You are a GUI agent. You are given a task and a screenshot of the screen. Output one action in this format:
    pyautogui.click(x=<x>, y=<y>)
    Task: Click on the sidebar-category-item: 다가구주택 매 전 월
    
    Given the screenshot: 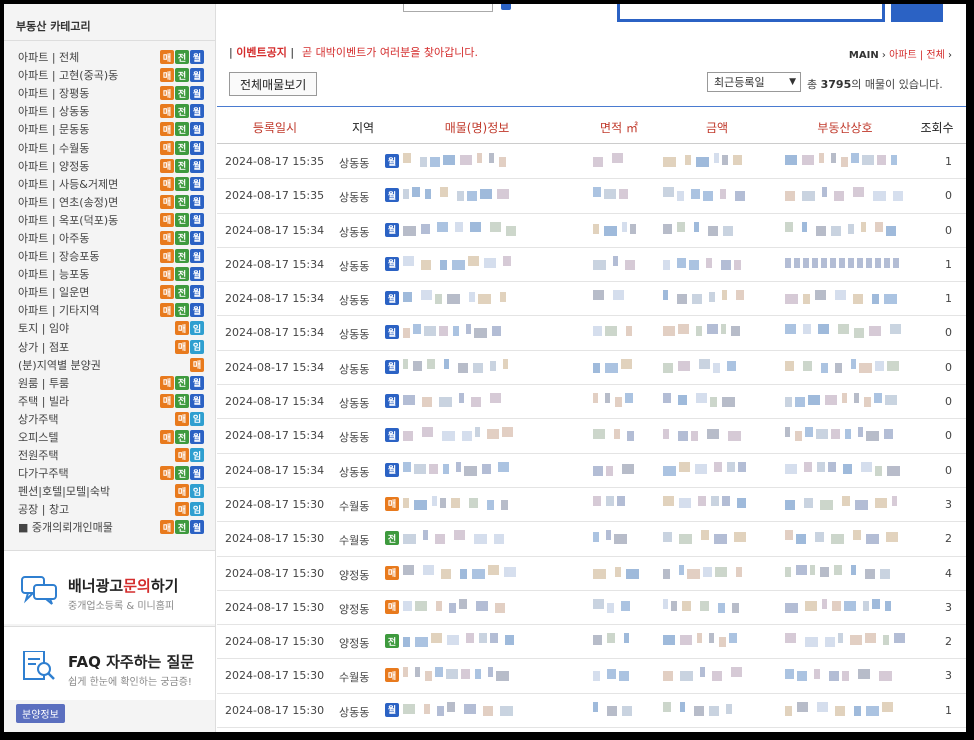 What is the action you would take?
    pyautogui.click(x=111, y=473)
    